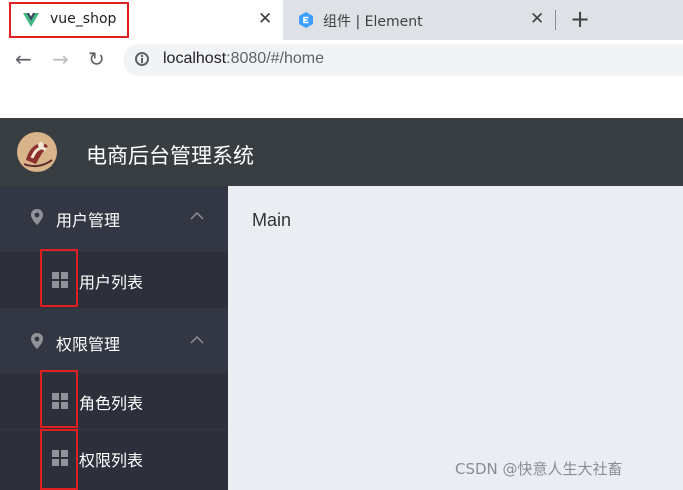 The height and width of the screenshot is (490, 683). I want to click on main-text: Main, so click(272, 220).